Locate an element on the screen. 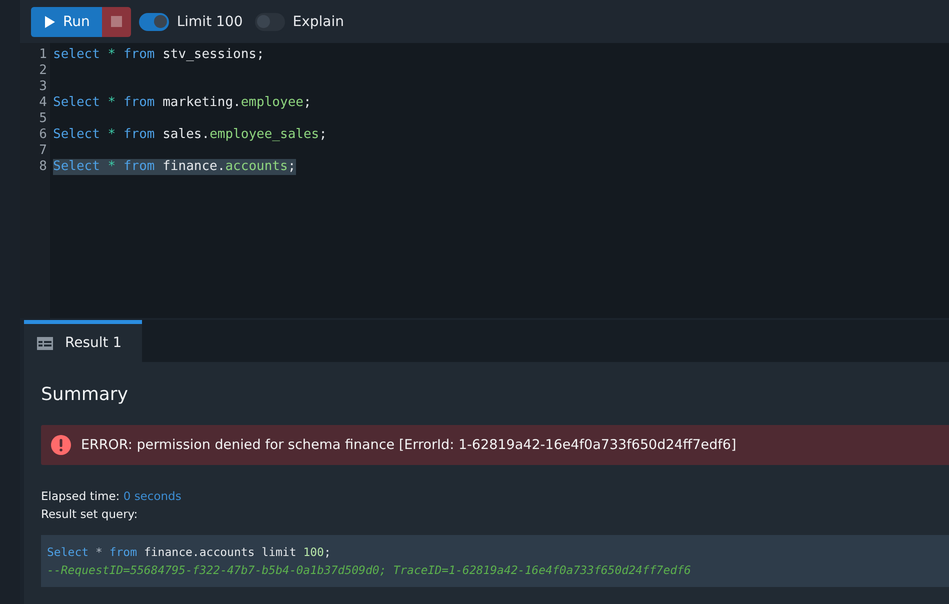 Image resolution: width=949 pixels, height=604 pixels. line-number: 7 is located at coordinates (43, 151).